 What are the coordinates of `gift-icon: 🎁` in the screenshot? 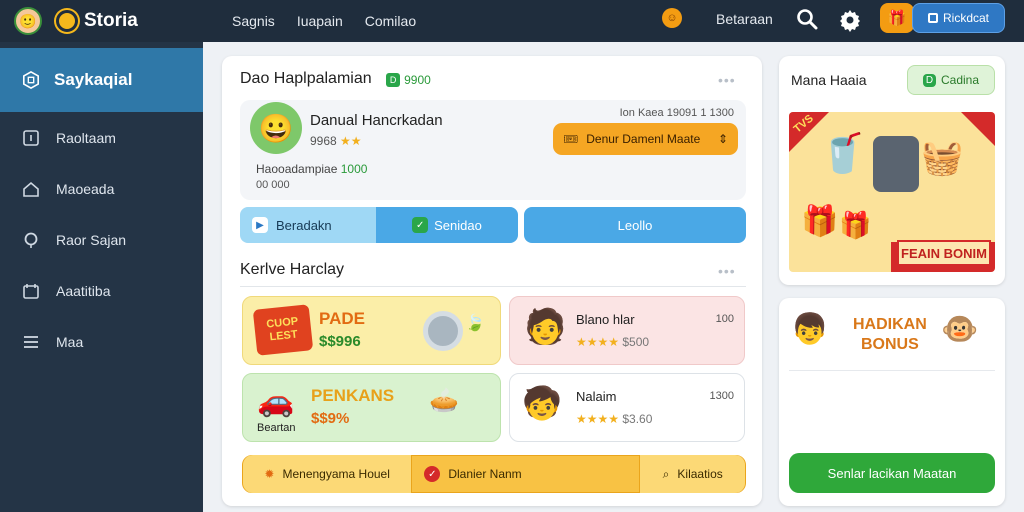 It's located at (855, 225).